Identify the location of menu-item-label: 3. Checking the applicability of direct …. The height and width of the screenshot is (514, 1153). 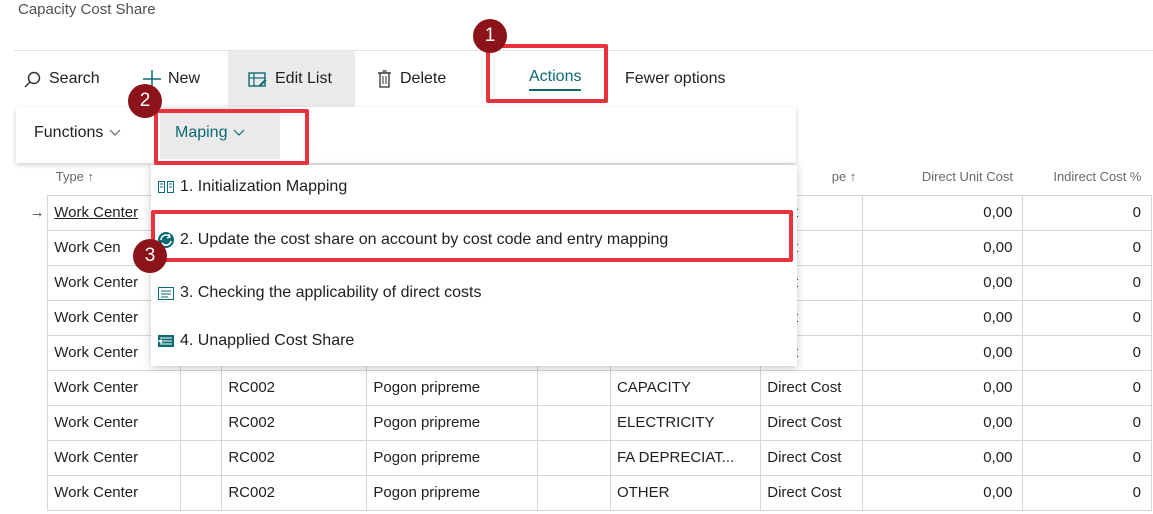
(331, 292).